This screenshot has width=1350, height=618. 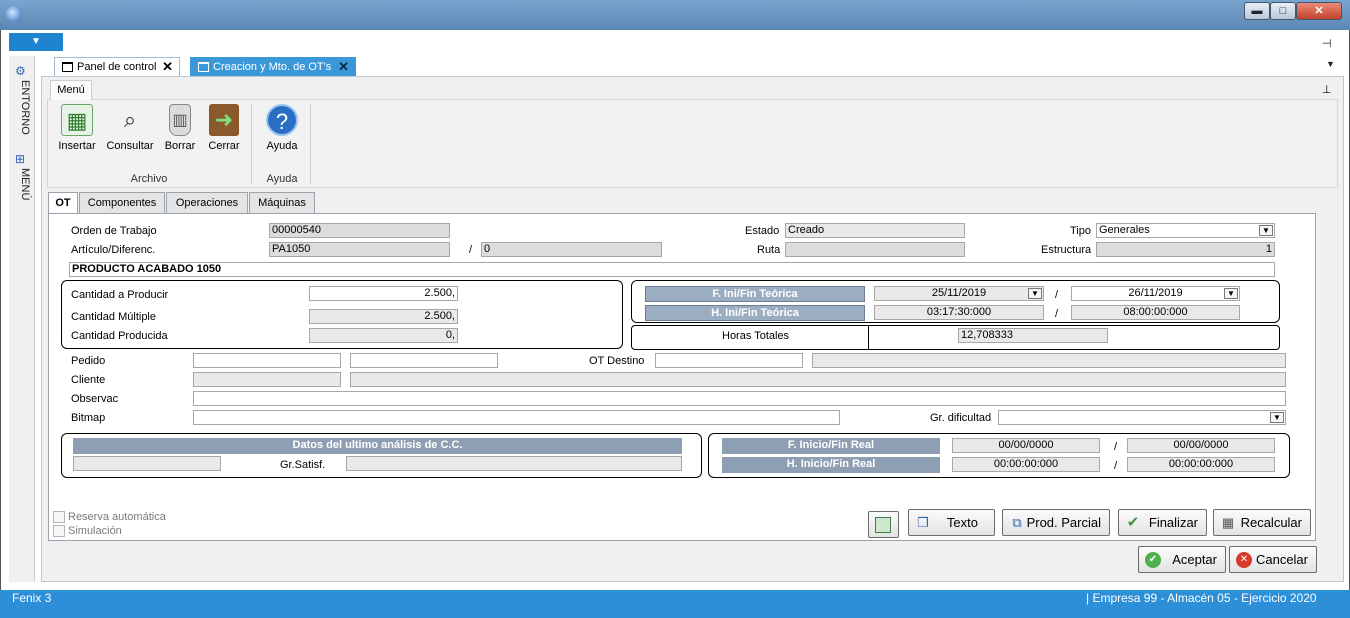 What do you see at coordinates (59, 531) in the screenshot?
I see `simulacion-checkbox` at bounding box center [59, 531].